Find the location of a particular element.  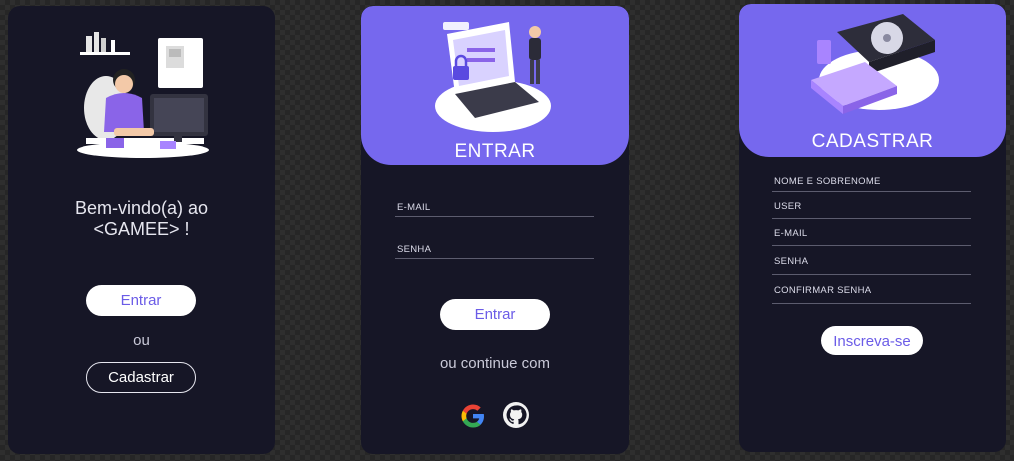

login-title: ENTRAR is located at coordinates (495, 151).